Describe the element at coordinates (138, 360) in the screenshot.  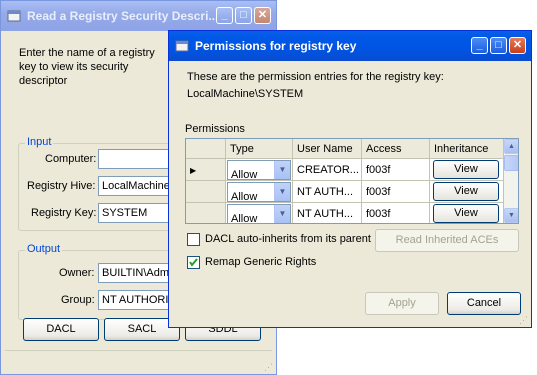
I see `status-bar` at that location.